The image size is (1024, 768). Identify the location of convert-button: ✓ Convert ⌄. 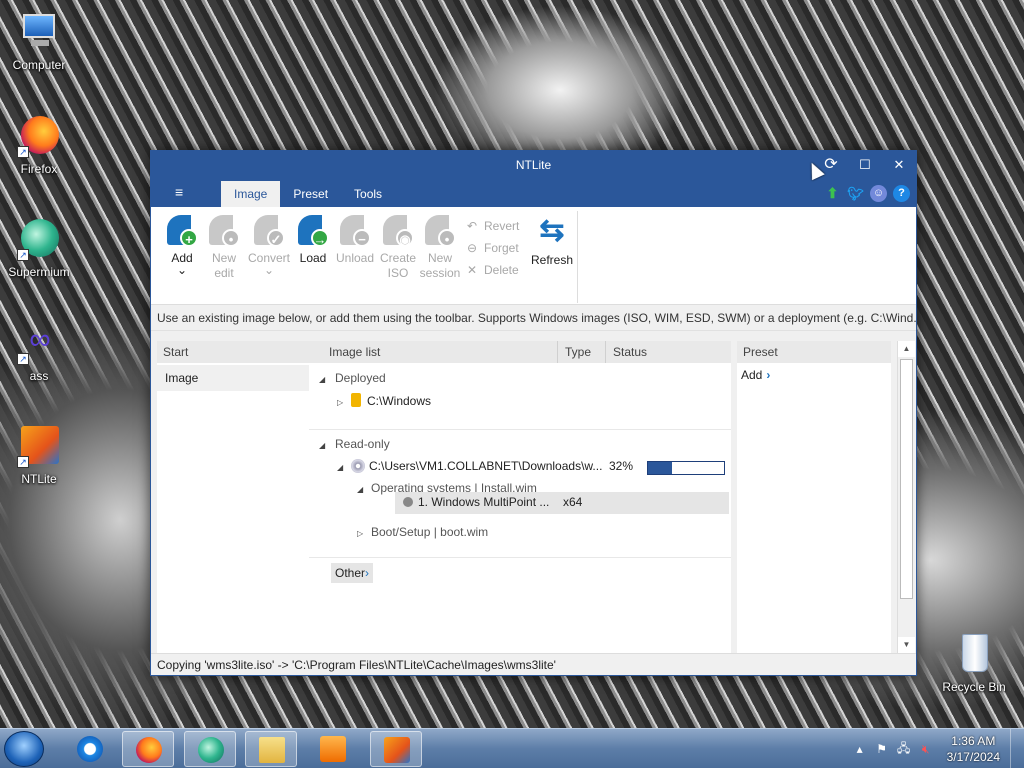
(269, 245).